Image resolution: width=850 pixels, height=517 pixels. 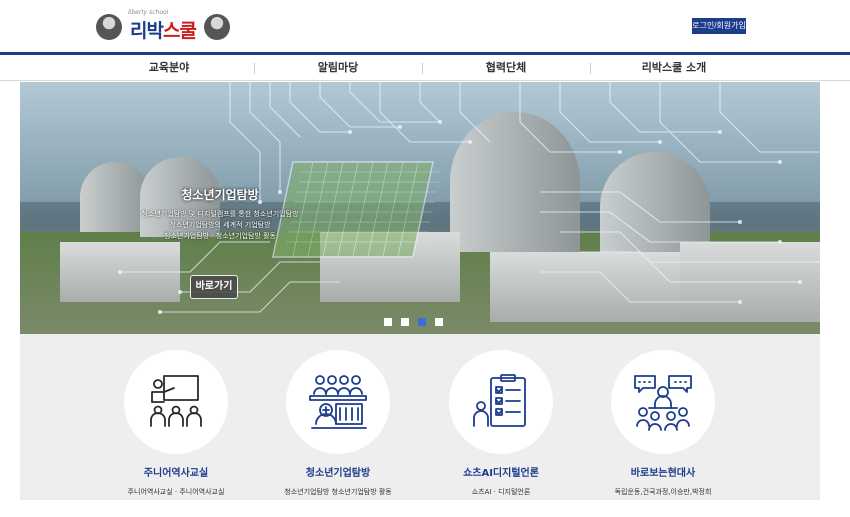 What do you see at coordinates (663, 473) in the screenshot?
I see `program-title: 바로보는현대사` at bounding box center [663, 473].